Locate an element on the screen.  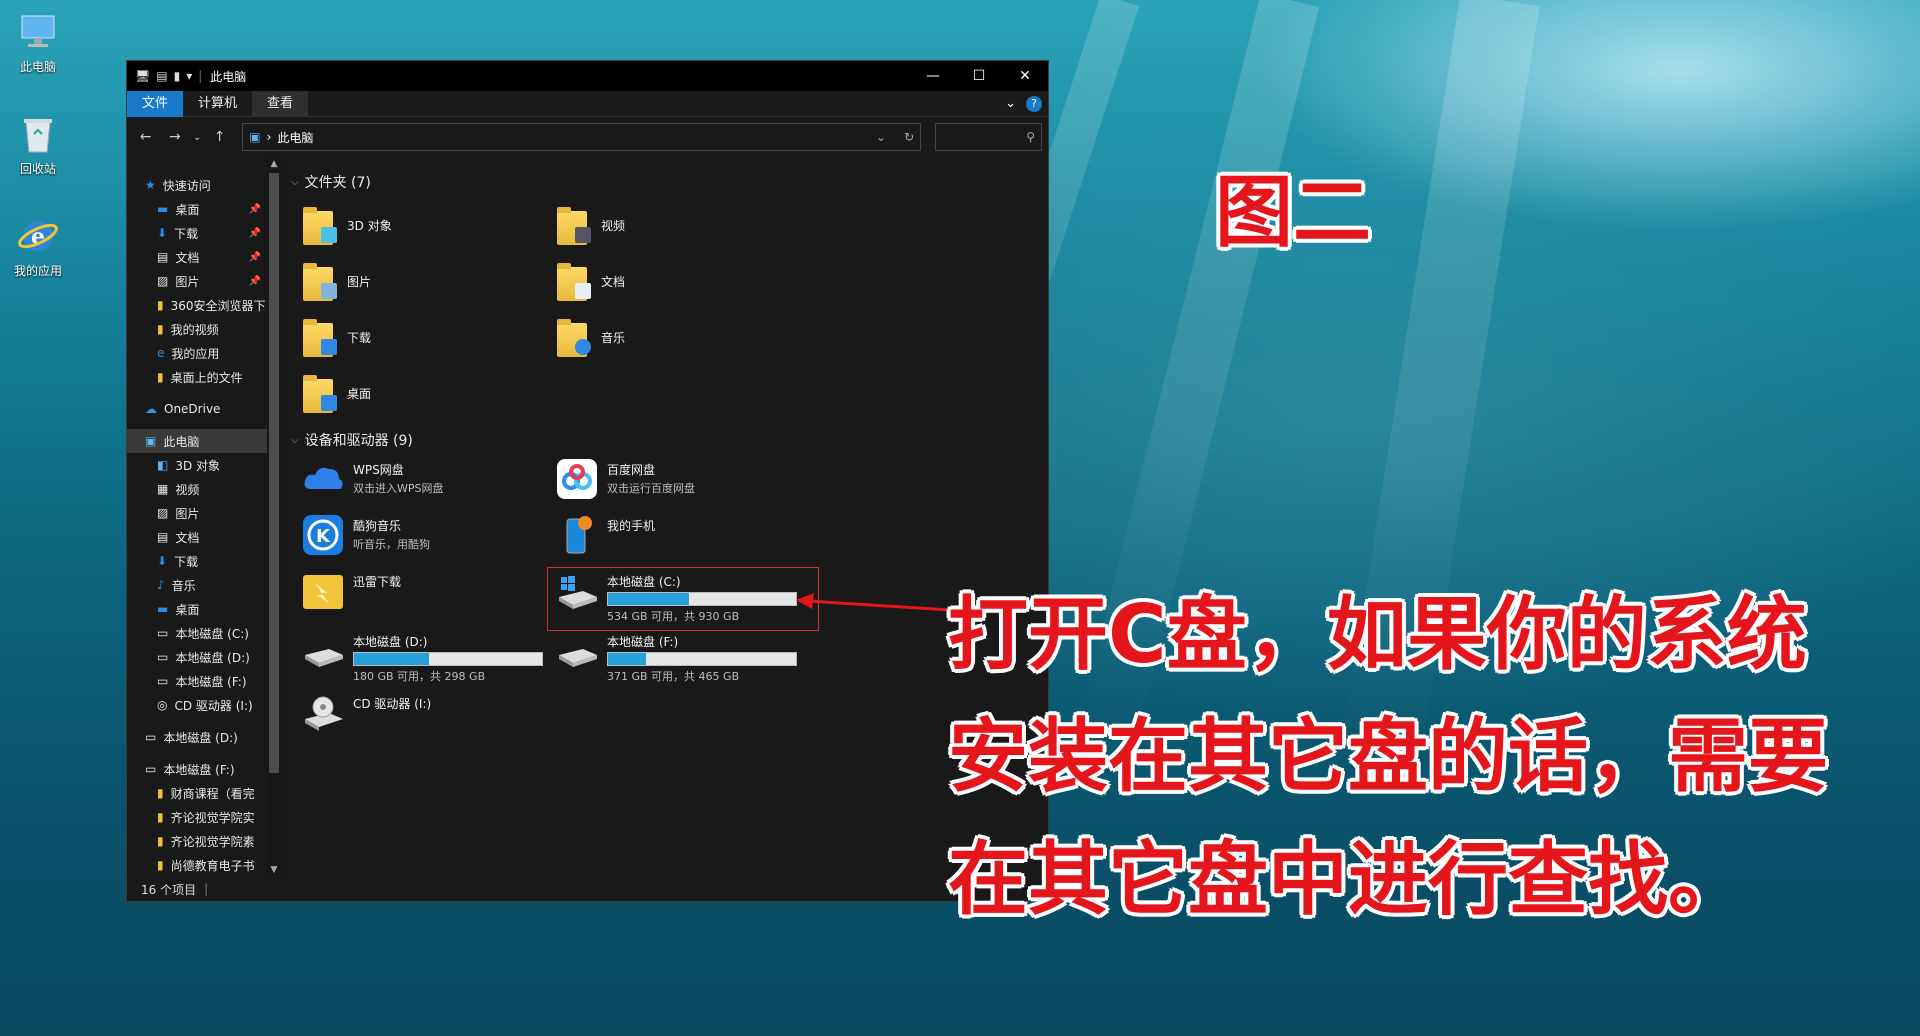
folder-pictures: 图片 is located at coordinates (416, 281).